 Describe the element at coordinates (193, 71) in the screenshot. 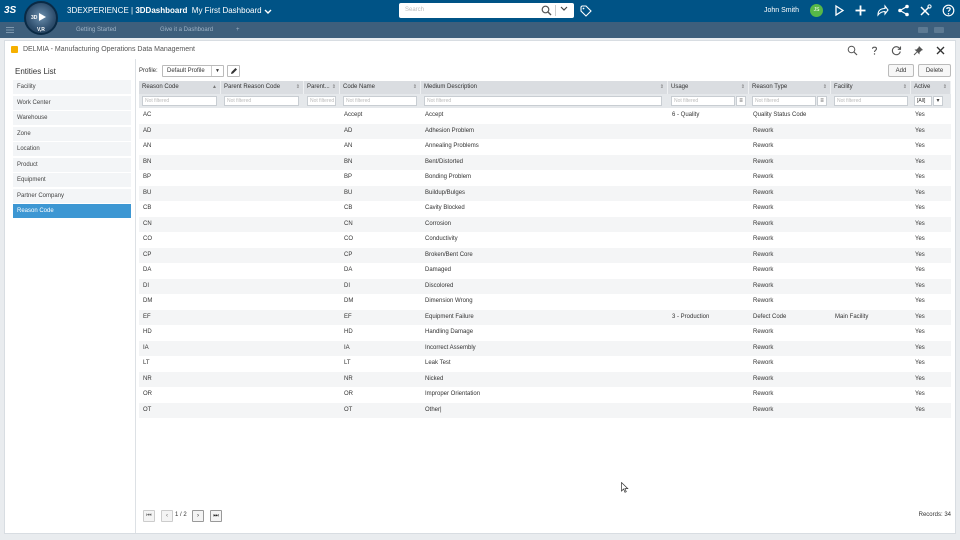

I see `profile-select: Default Profile ▼` at that location.